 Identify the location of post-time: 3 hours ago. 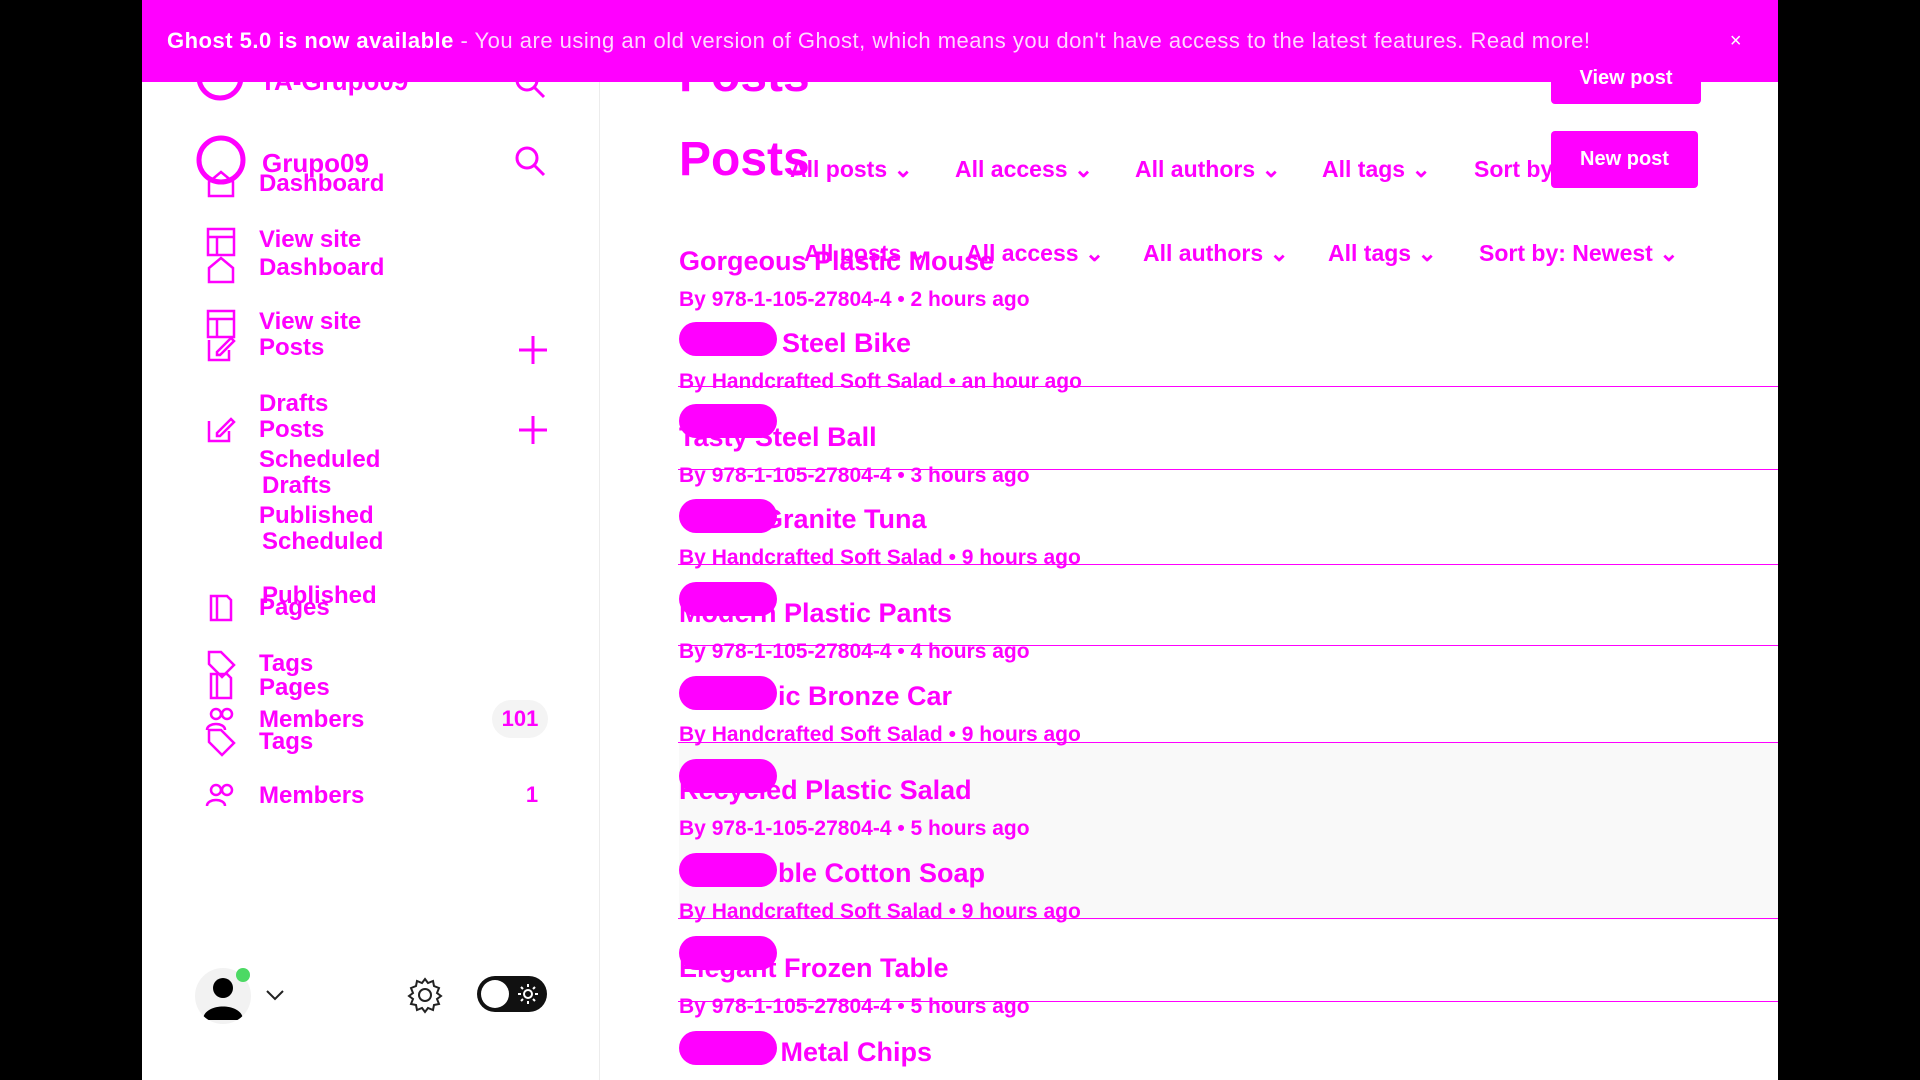
(970, 475).